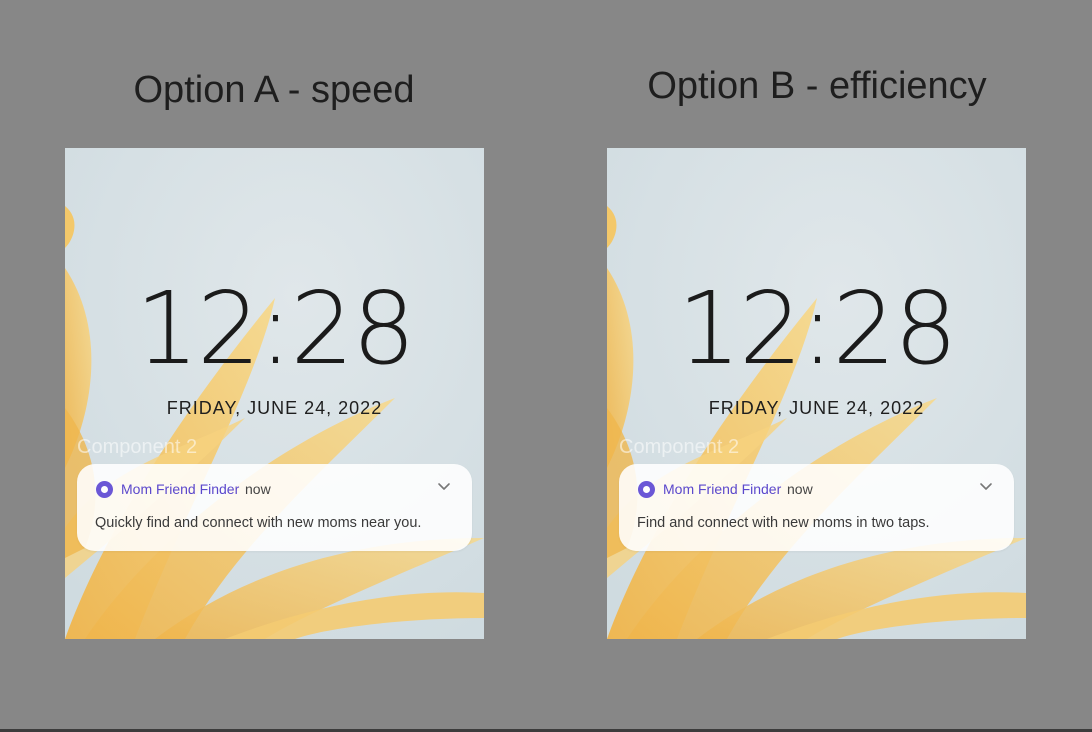 The width and height of the screenshot is (1092, 732). I want to click on option-a-title: Option A - speed, so click(274, 90).